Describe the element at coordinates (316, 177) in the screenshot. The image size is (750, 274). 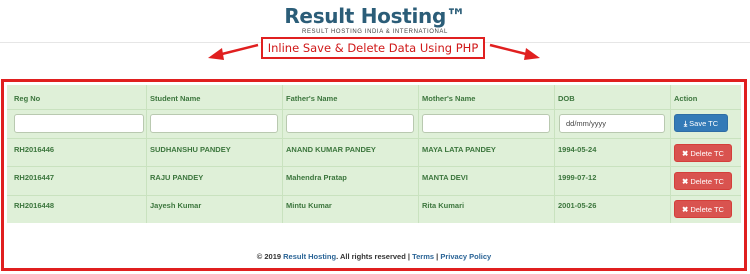
I see `table-cell-father: Mahendra Pratap` at that location.